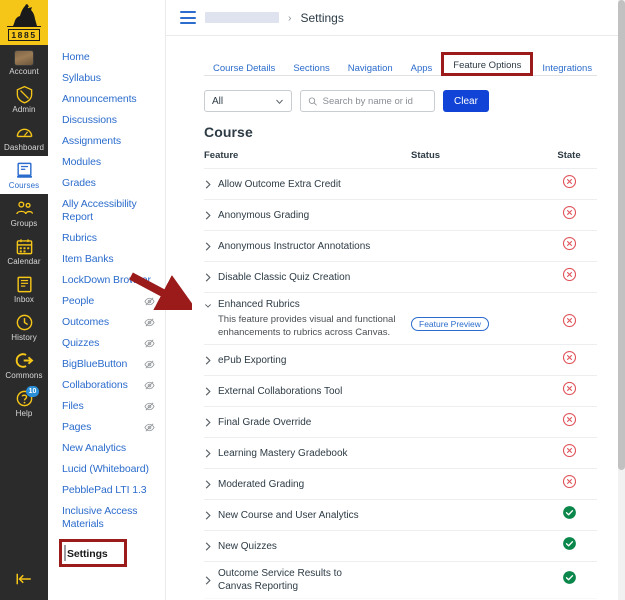 Image resolution: width=625 pixels, height=600 pixels. I want to click on course-nav-label: Collaborations, so click(95, 385).